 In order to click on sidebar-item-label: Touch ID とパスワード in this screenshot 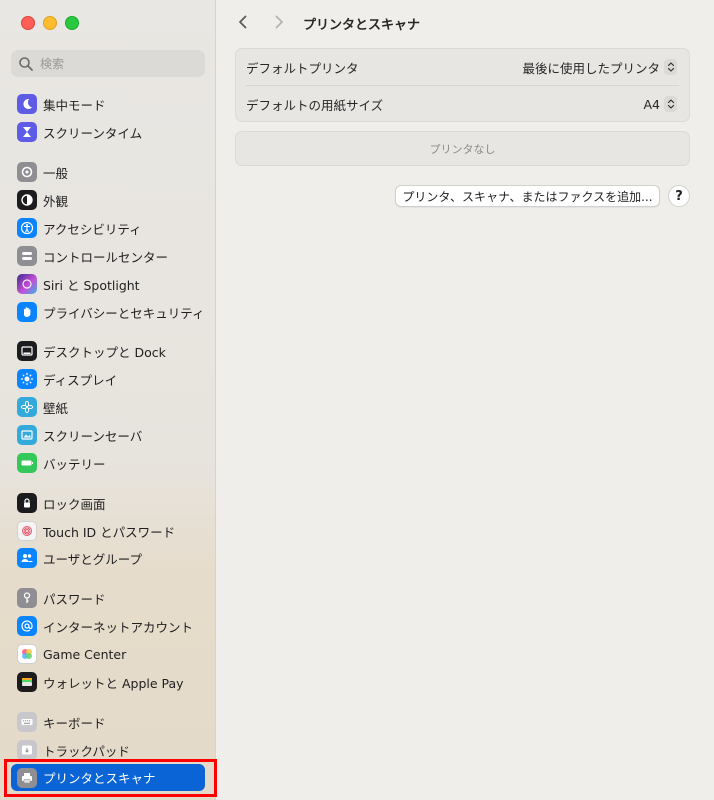, I will do `click(109, 532)`.